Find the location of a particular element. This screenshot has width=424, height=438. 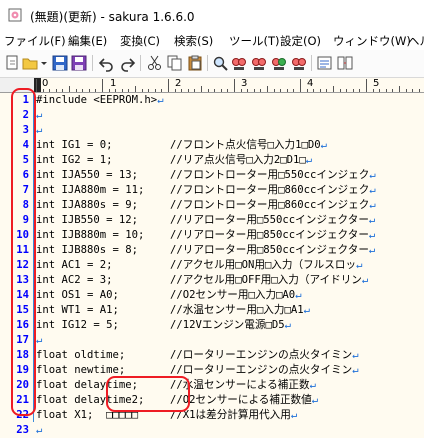

code-line: 21 float delaytime2;//O2センサーによる補正数値↵ is located at coordinates (212, 400).